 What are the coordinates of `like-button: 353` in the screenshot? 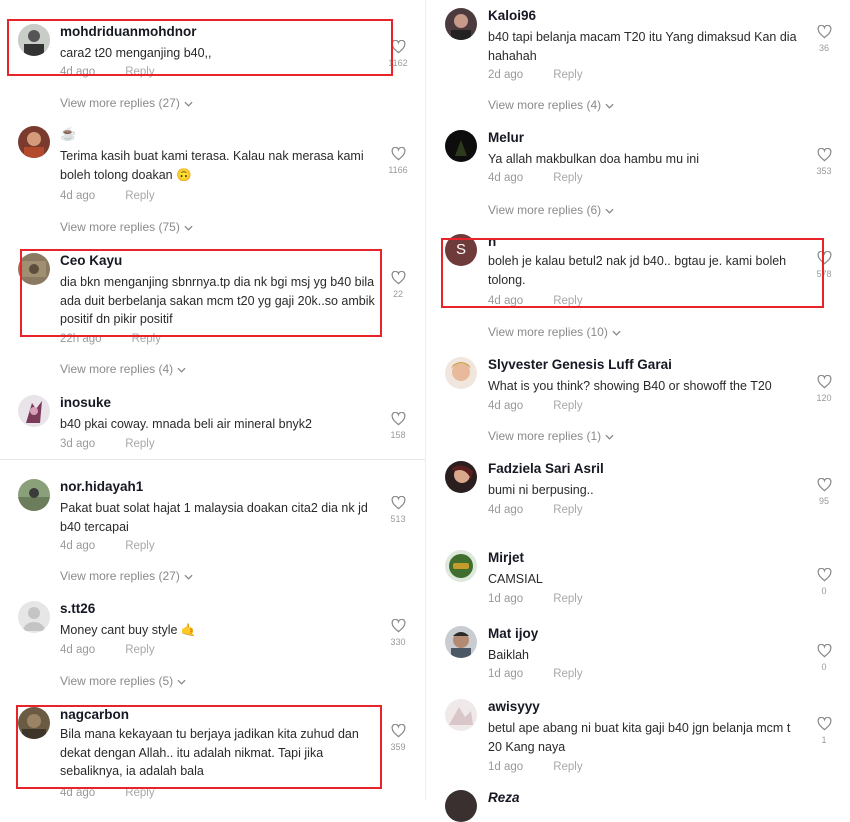 It's located at (824, 162).